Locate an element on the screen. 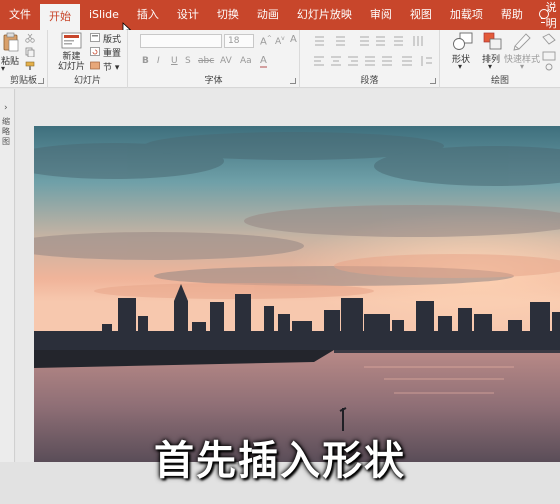 Image resolution: width=560 pixels, height=504 pixels. section-button: 节 ▾ is located at coordinates (111, 66).